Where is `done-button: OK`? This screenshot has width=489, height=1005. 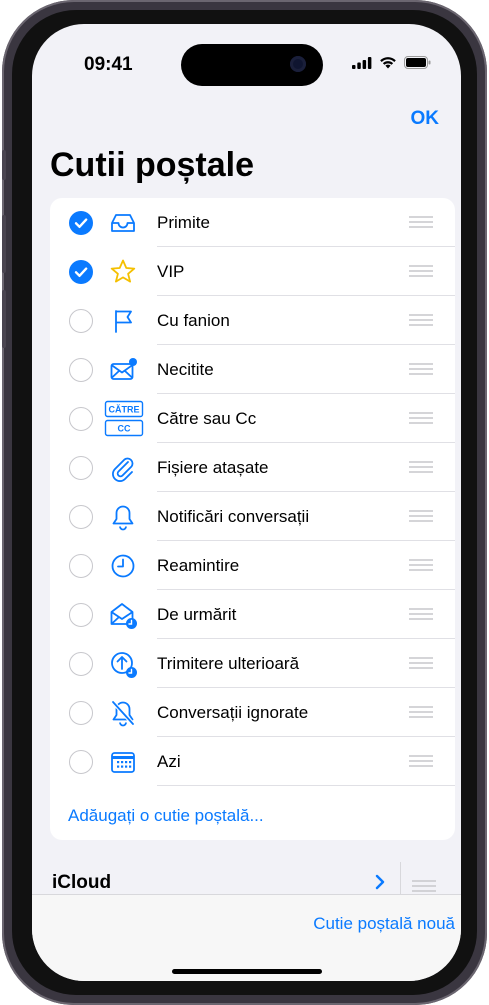
done-button: OK is located at coordinates (425, 119).